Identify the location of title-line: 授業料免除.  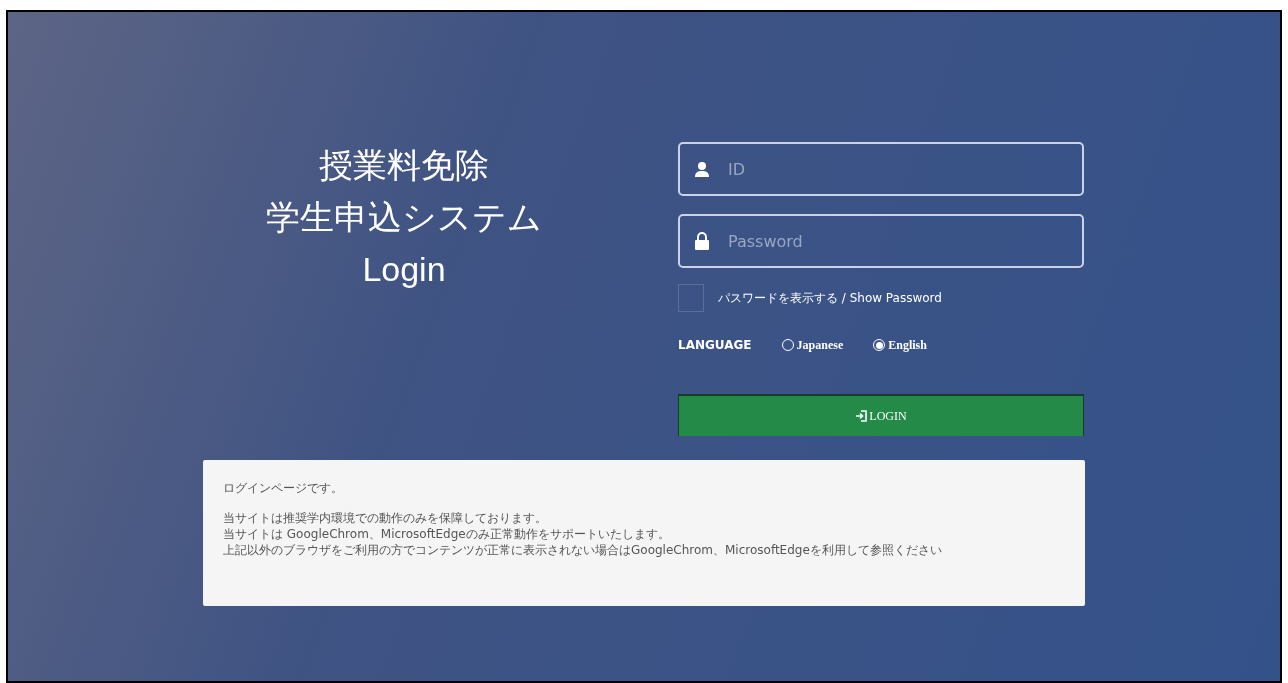
(404, 165).